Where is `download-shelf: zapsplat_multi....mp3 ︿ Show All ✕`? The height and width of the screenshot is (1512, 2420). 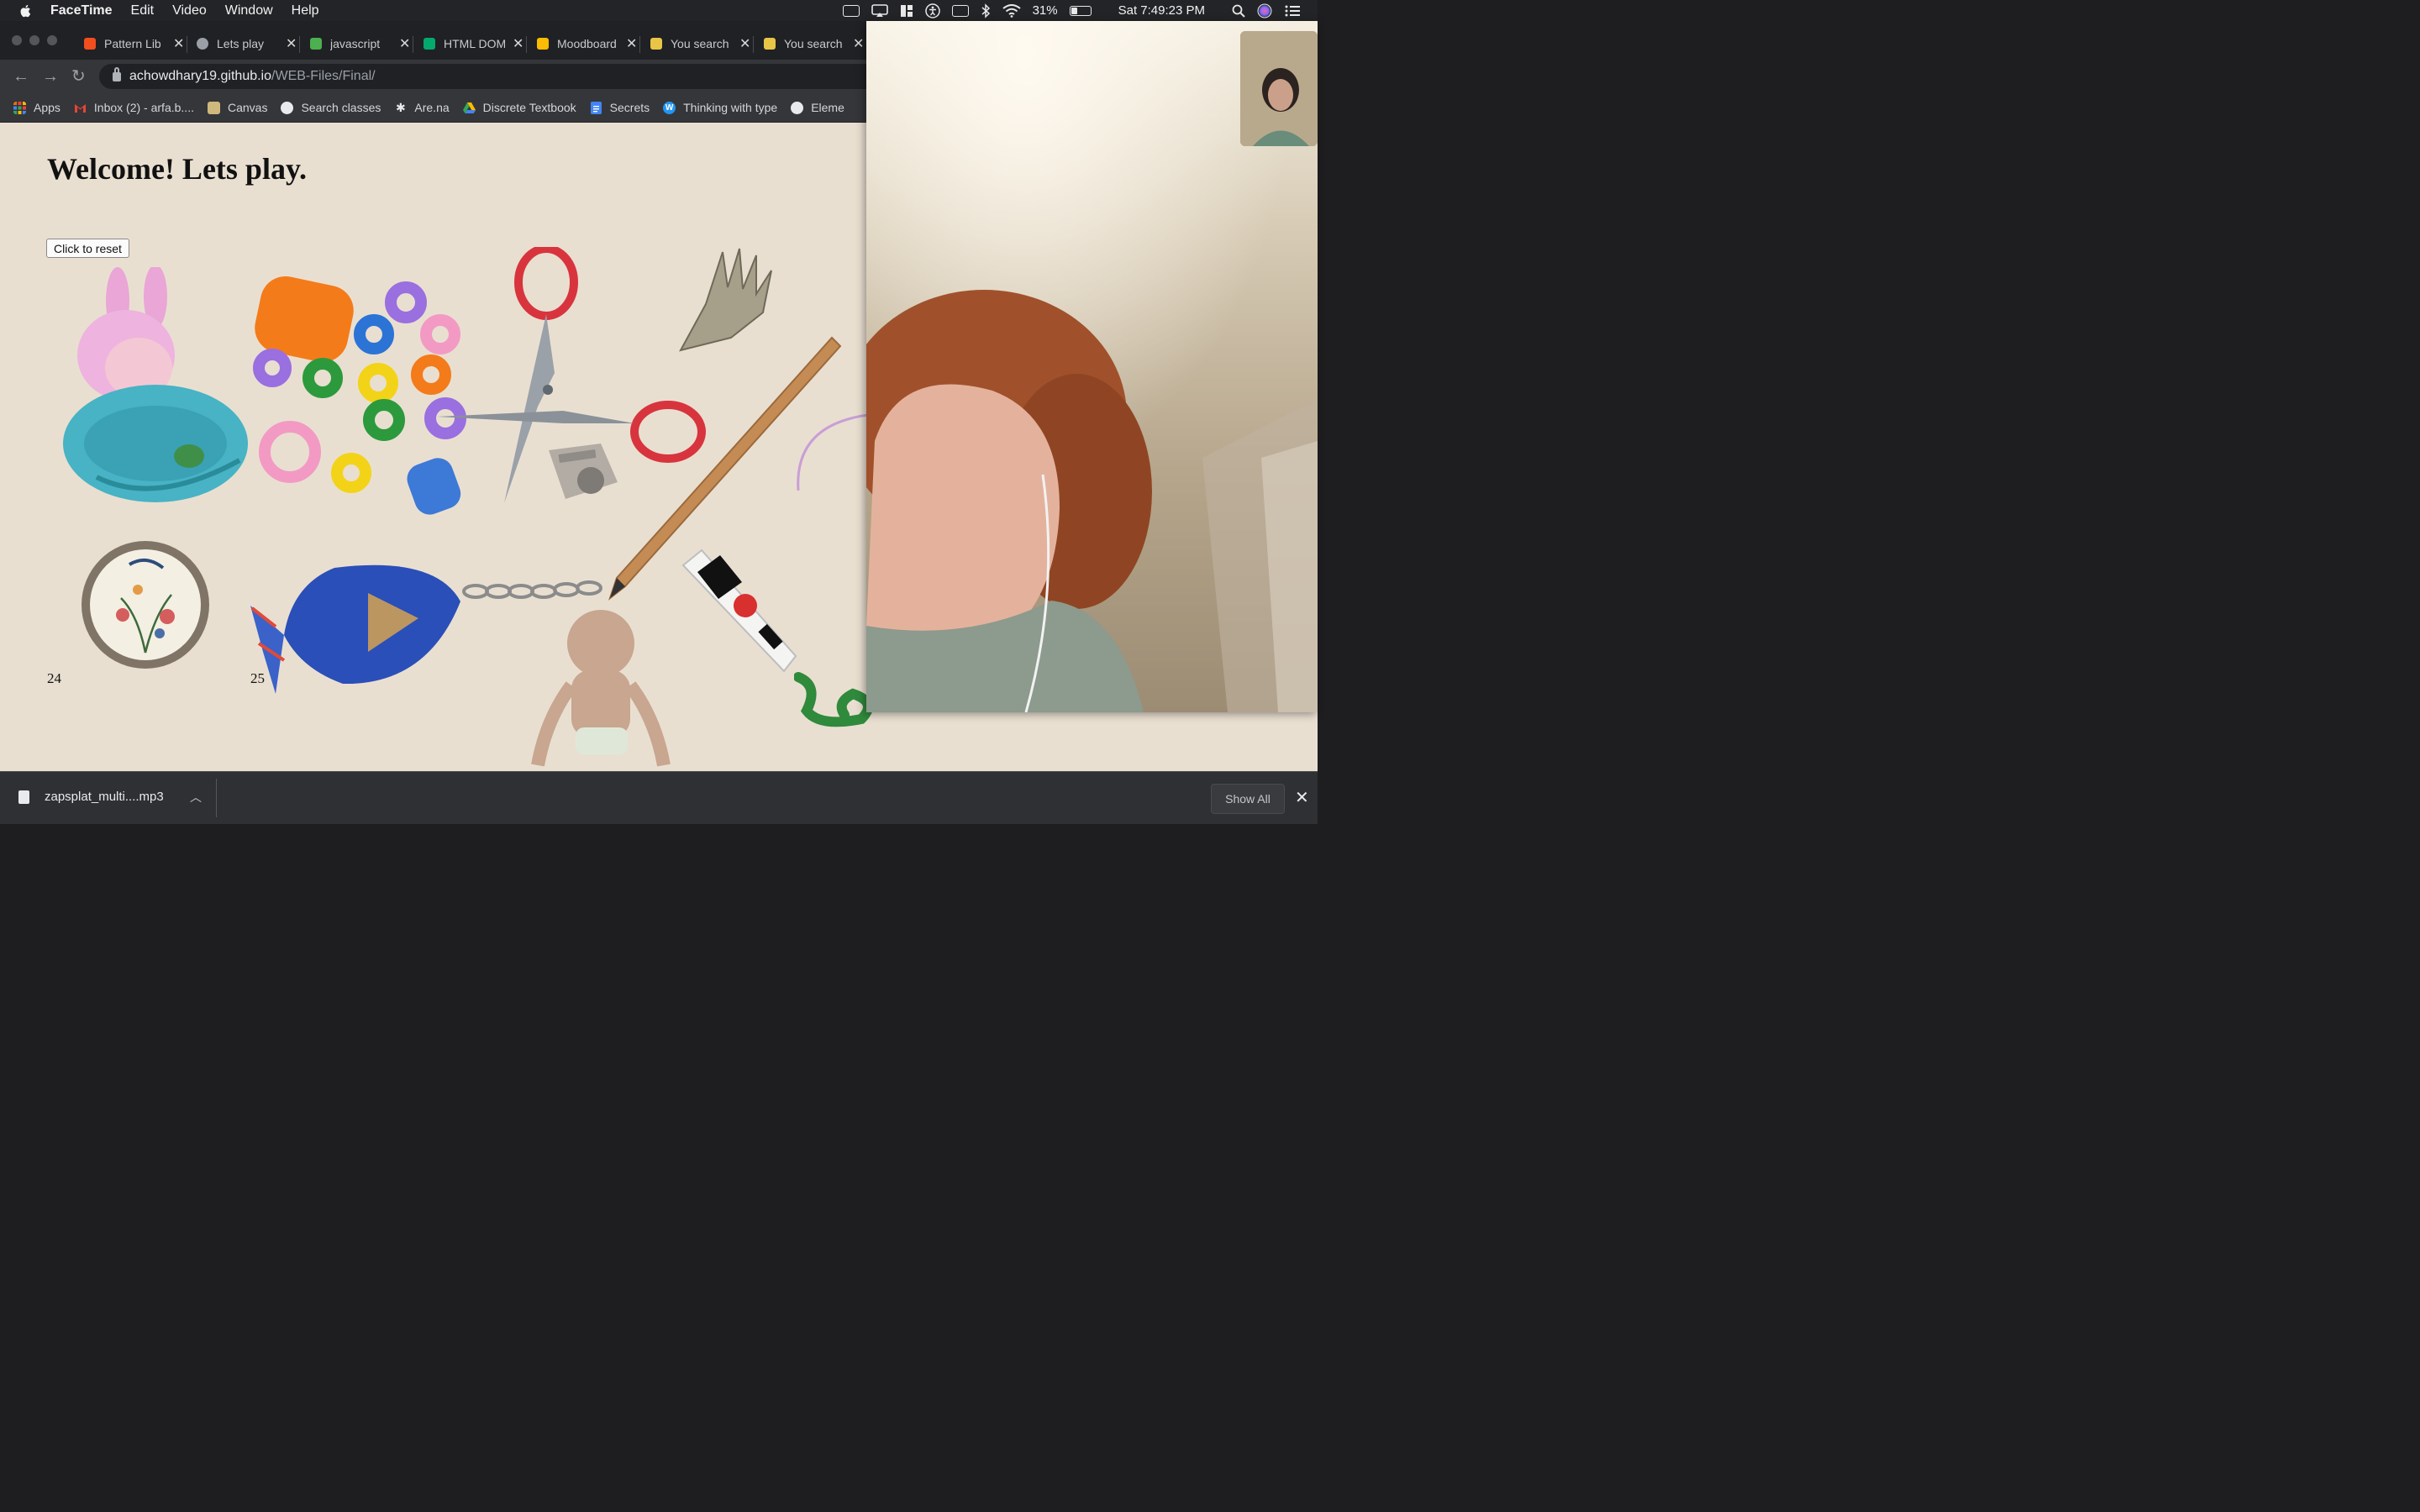
download-shelf: zapsplat_multi....mp3 ︿ Show All ✕ is located at coordinates (659, 797).